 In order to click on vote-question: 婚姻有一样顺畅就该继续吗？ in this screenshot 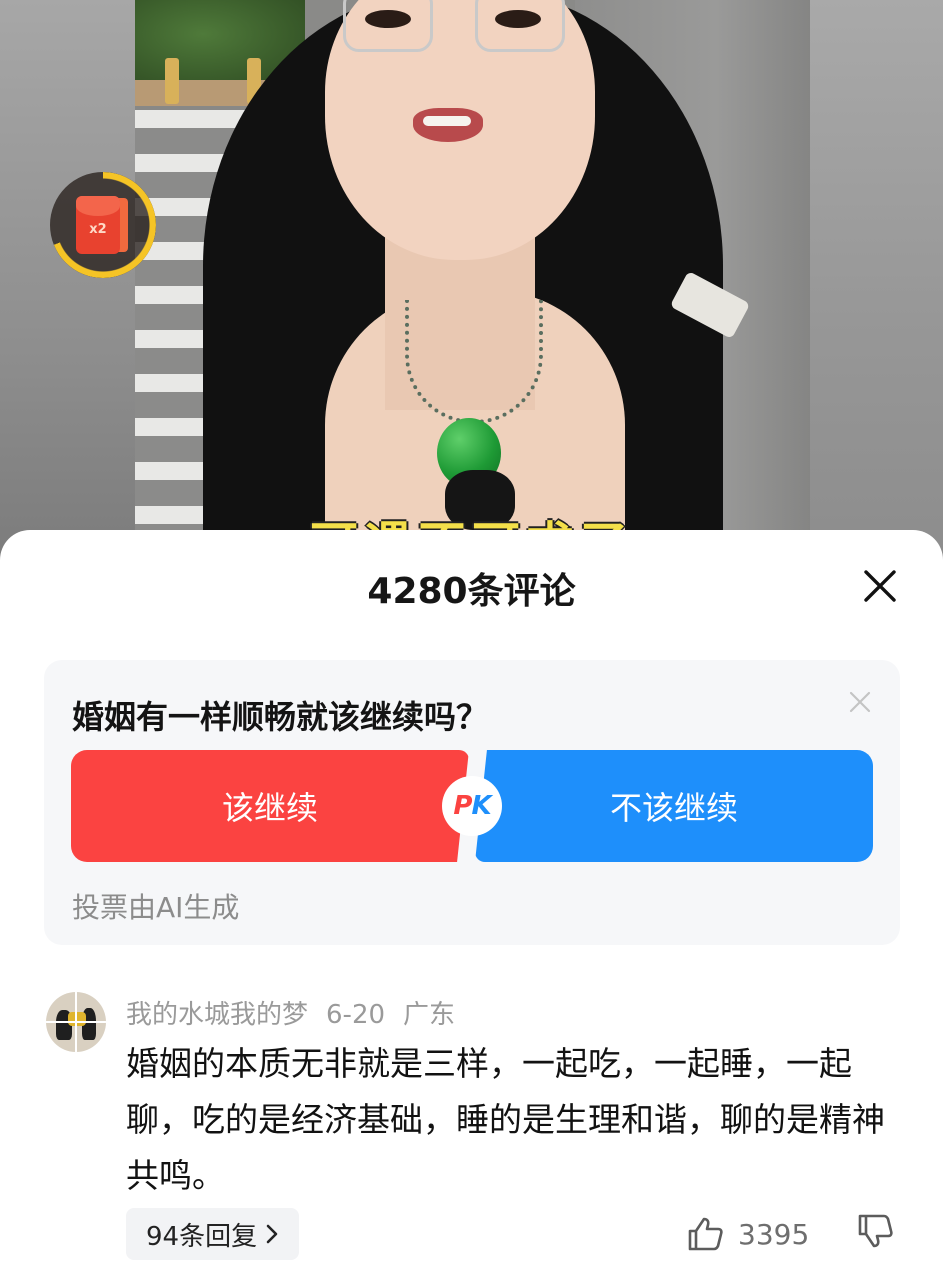, I will do `click(280, 717)`.